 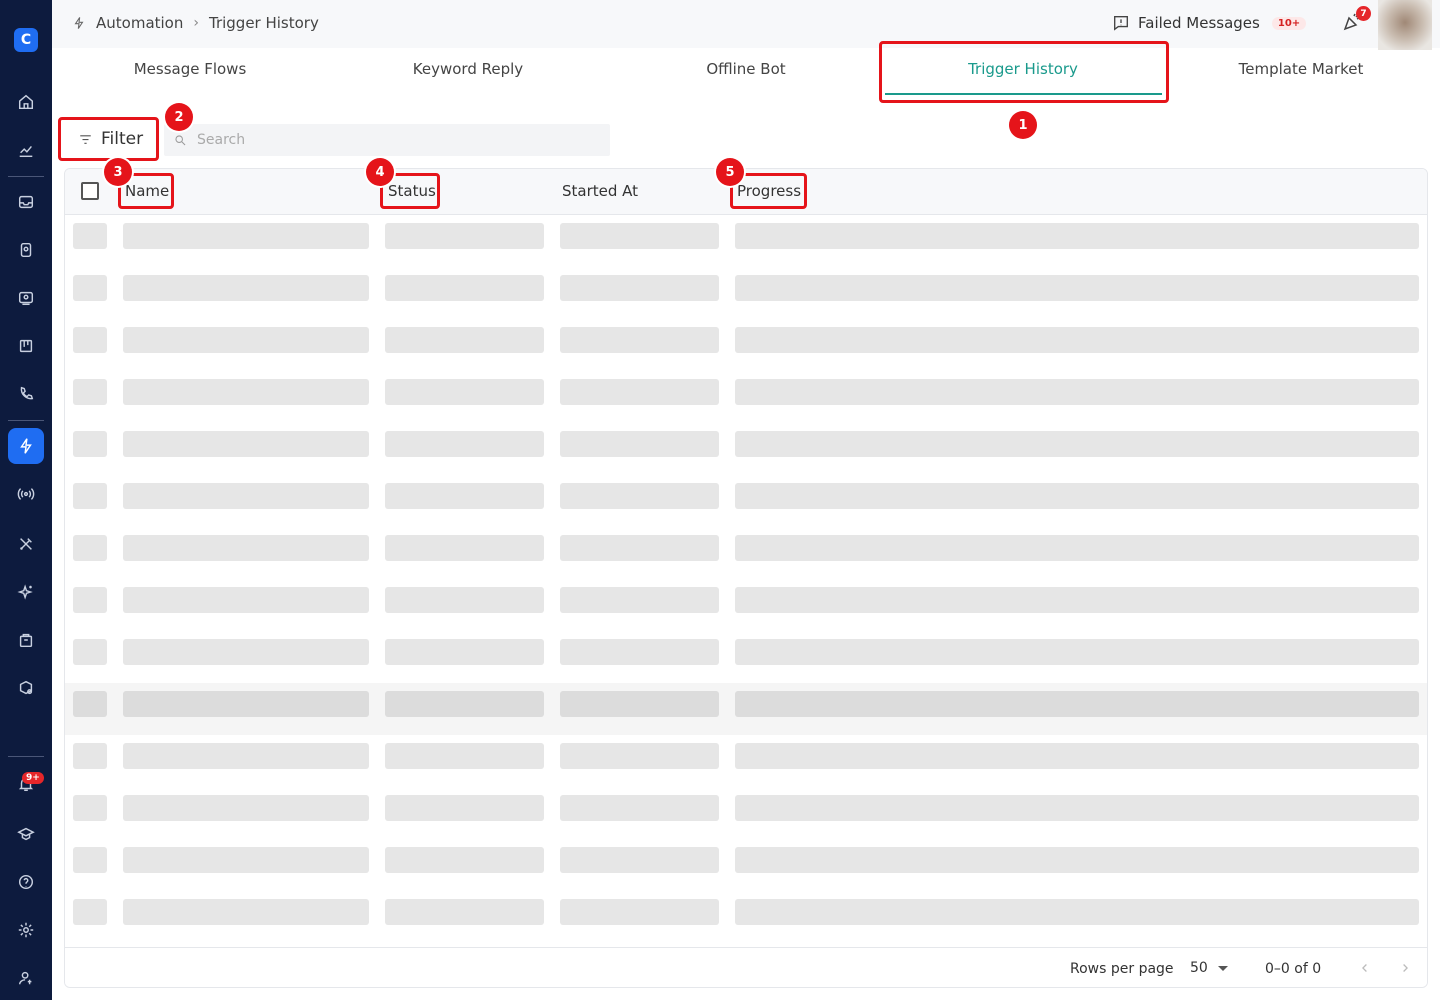 What do you see at coordinates (26, 688) in the screenshot?
I see `integrations-icon` at bounding box center [26, 688].